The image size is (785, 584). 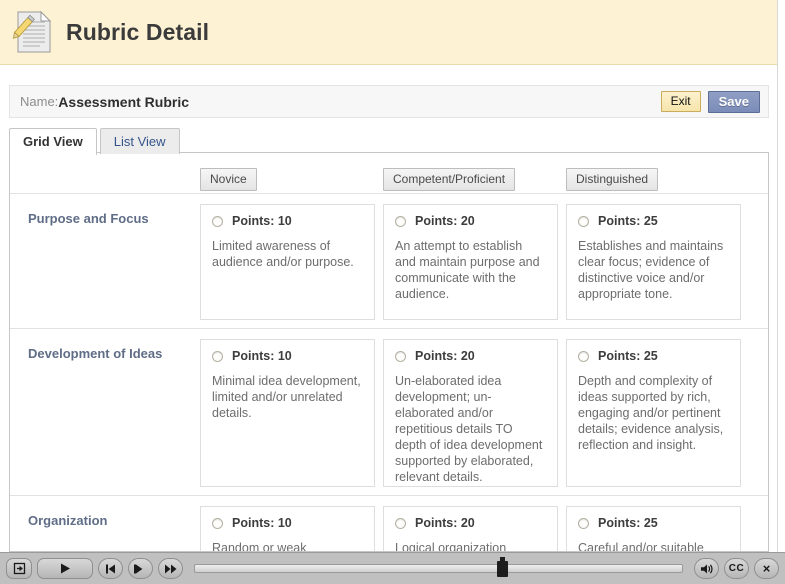 I want to click on level-button-distinguished: Distinguished, so click(x=612, y=179).